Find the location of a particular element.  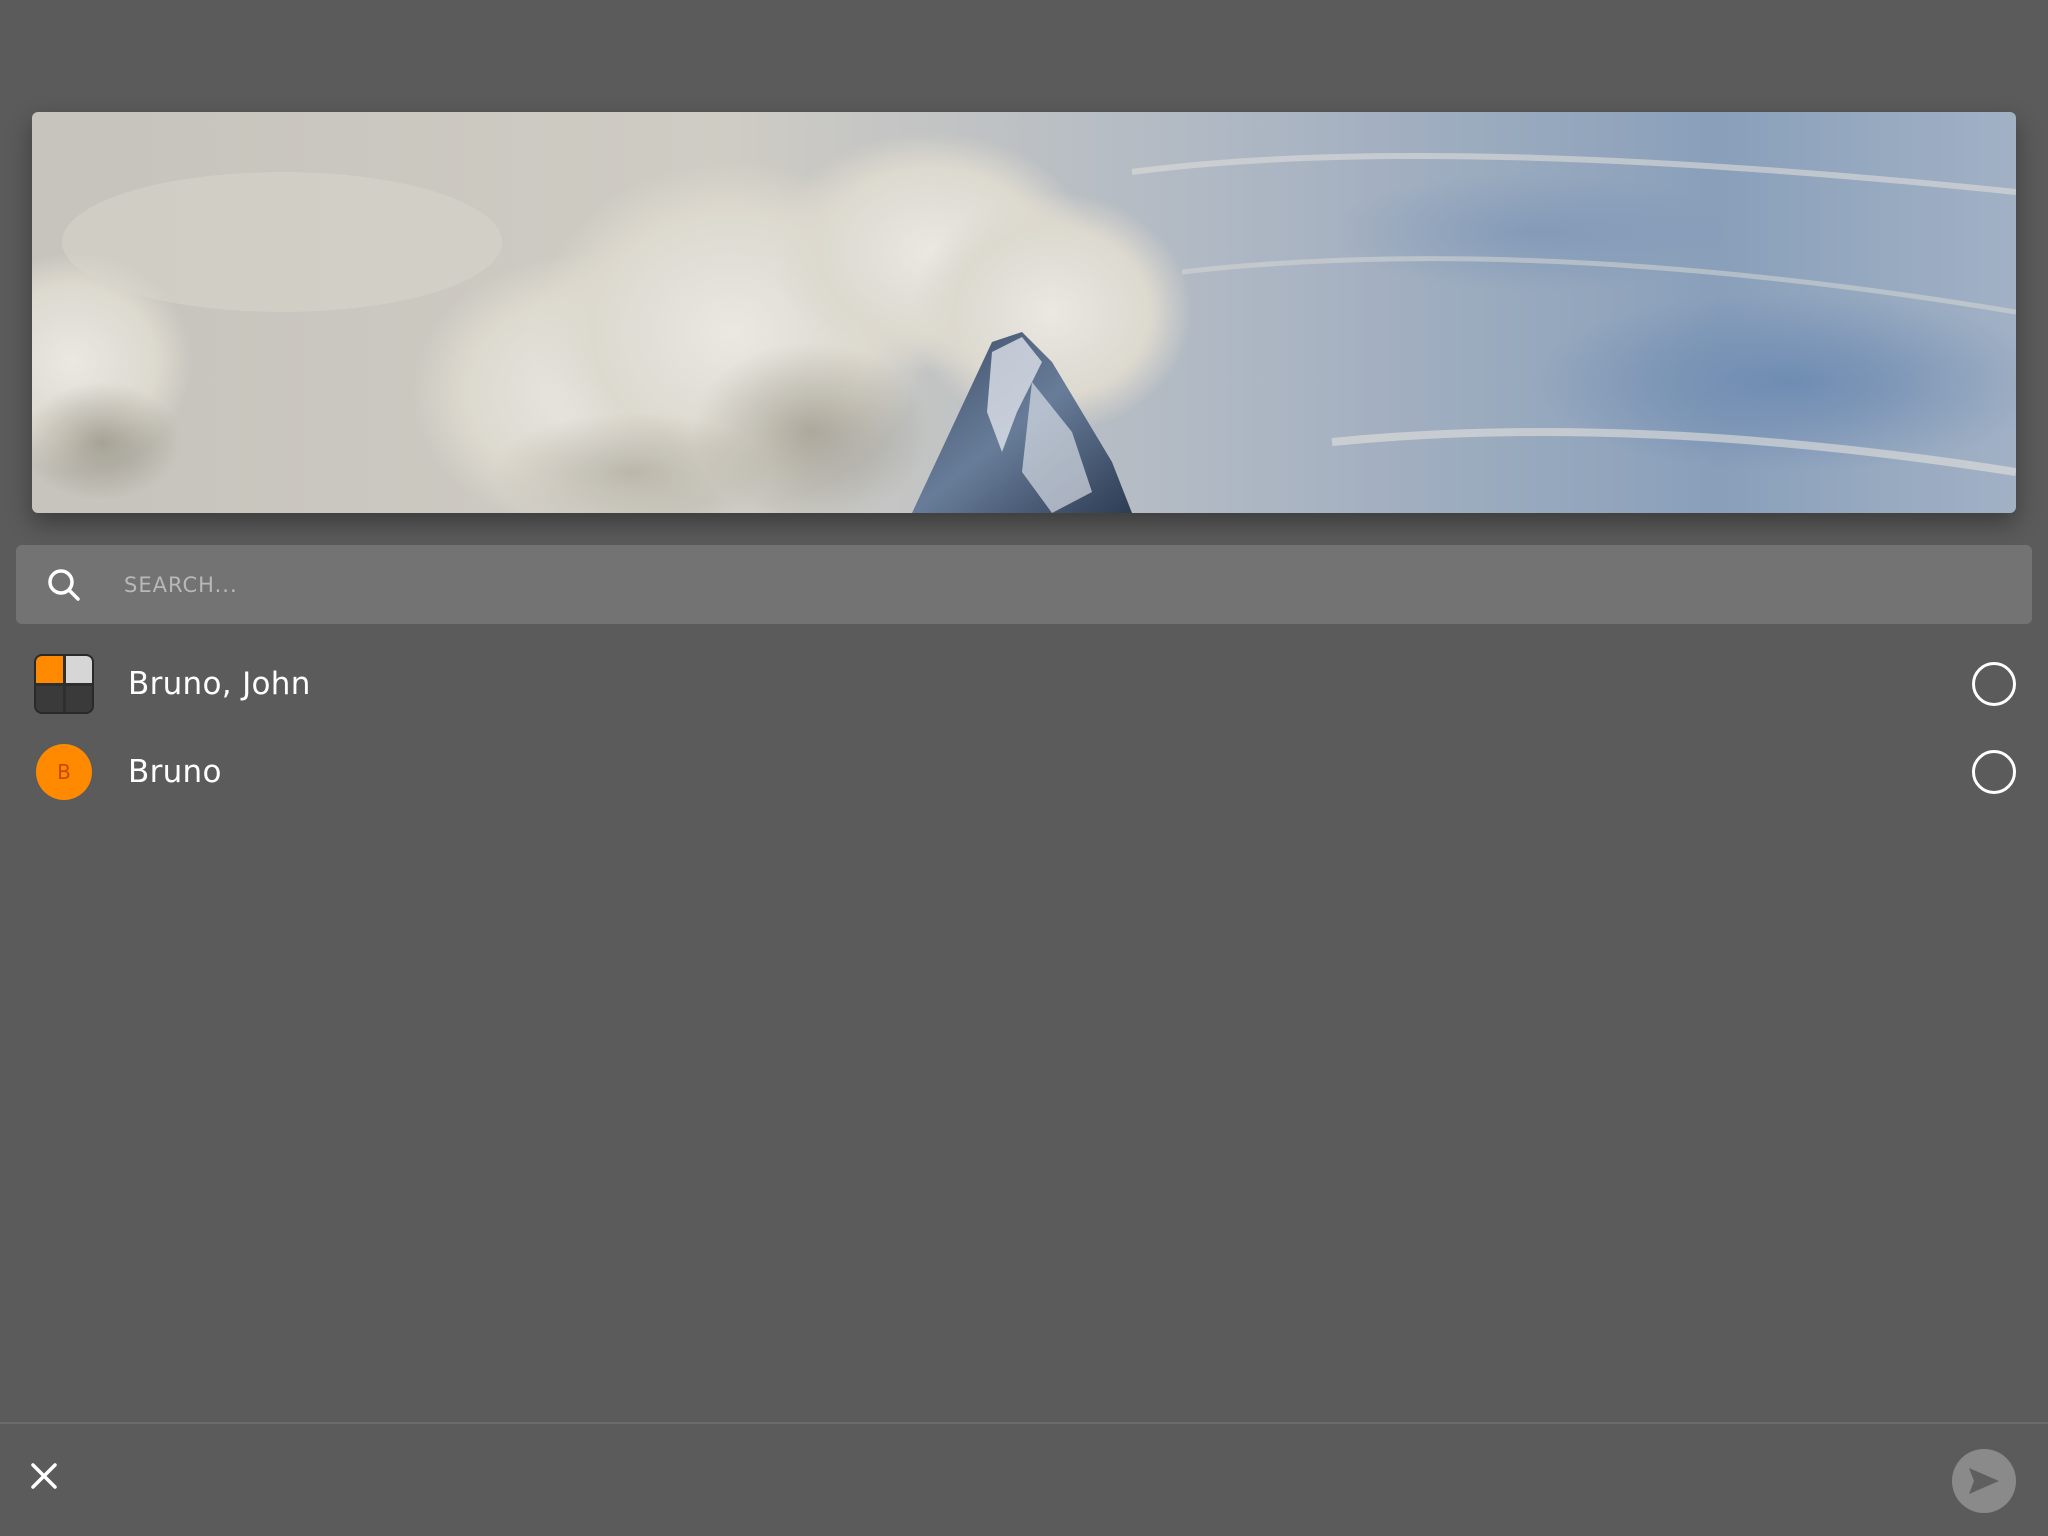

avatar-initial: B is located at coordinates (64, 772).